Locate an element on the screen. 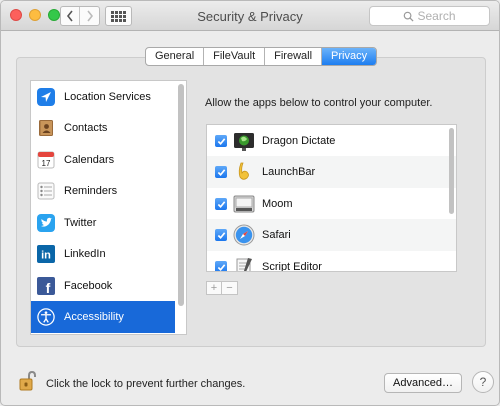 The image size is (500, 406). calendar-icon: 17 is located at coordinates (46, 160).